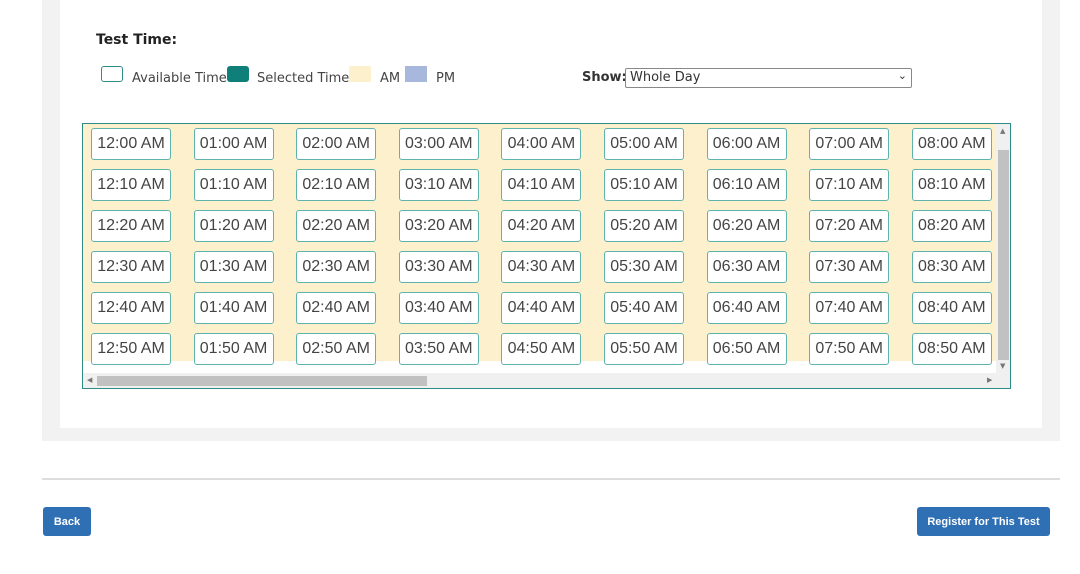 The width and height of the screenshot is (1080, 574). Describe the element at coordinates (416, 74) in the screenshot. I see `pm-swatch` at that location.